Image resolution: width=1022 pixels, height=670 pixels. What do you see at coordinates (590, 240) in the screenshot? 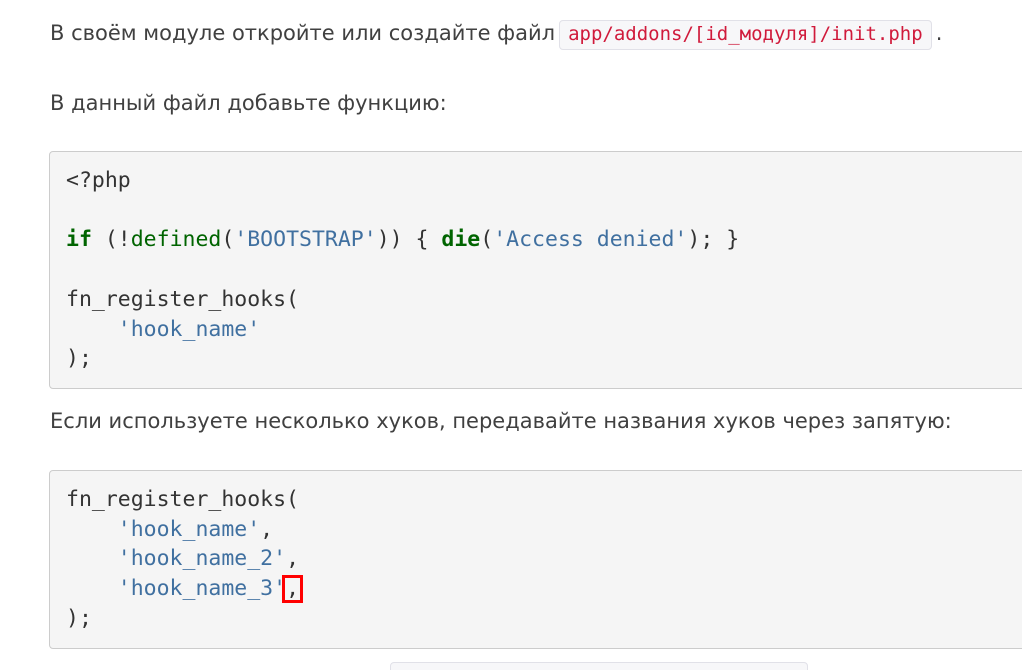
I see `string-access-denied: 'Access denied'` at bounding box center [590, 240].